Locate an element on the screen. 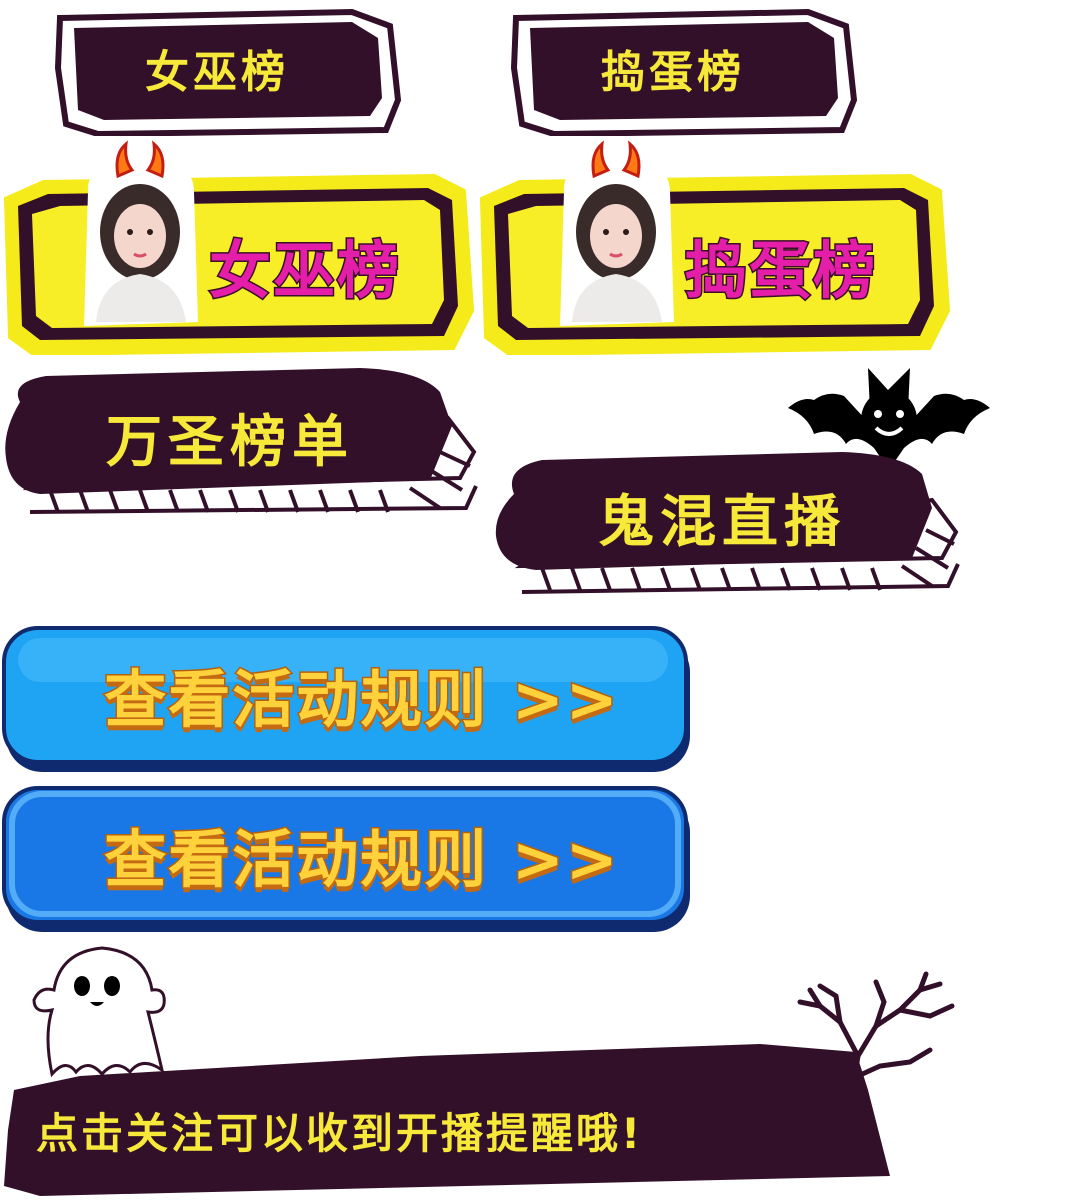  follow-tip-text: 点击关注可以收到开播提醒哦! is located at coordinates (340, 1133).